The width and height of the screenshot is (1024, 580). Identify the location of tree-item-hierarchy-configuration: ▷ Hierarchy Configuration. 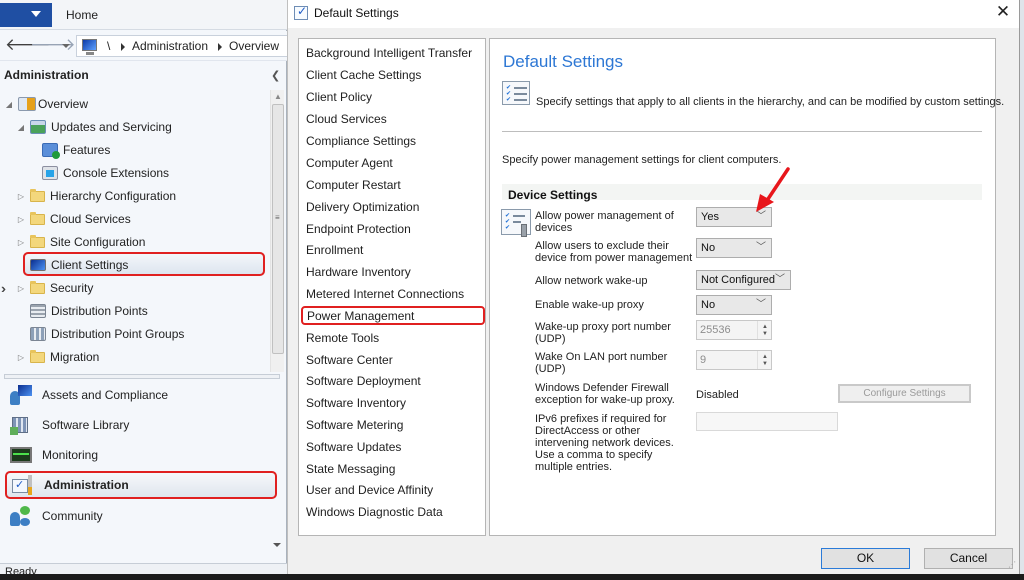
(96, 196).